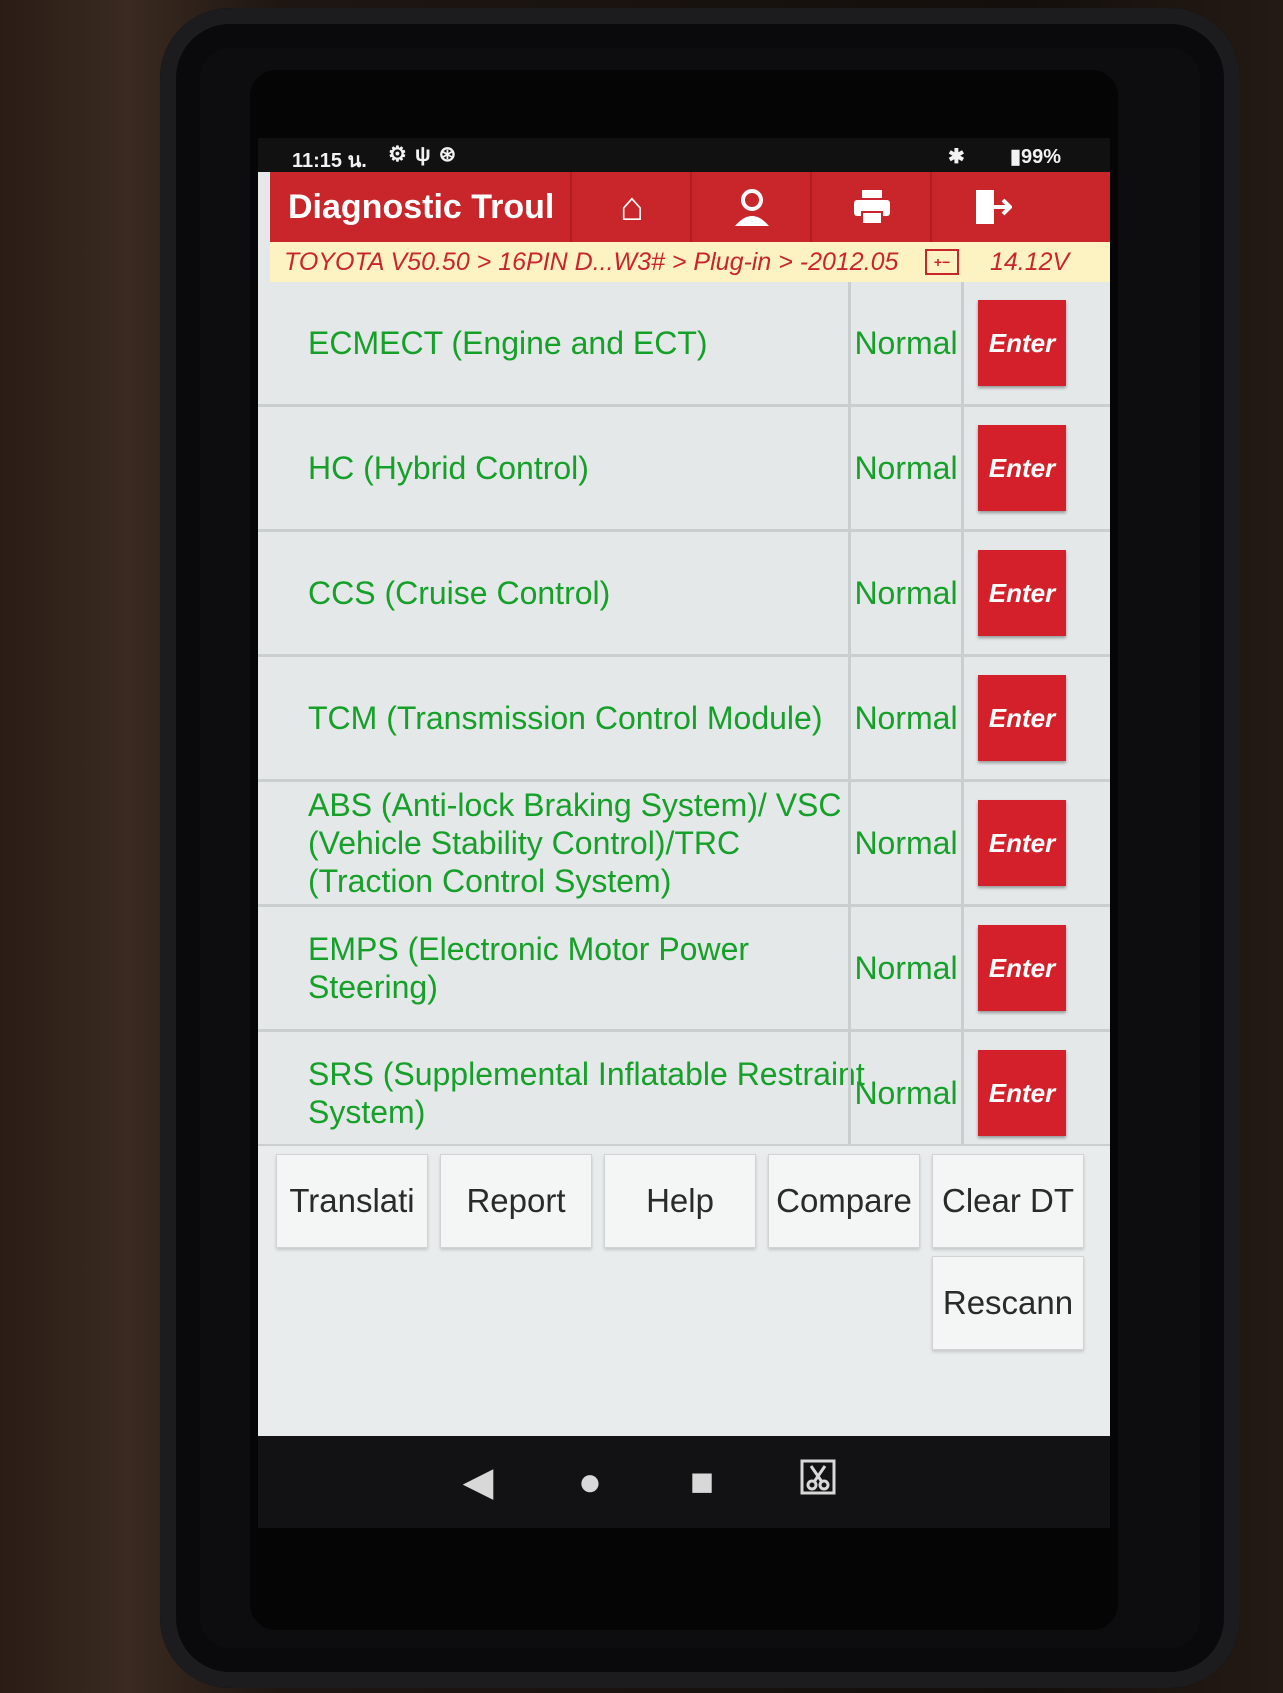  I want to click on system-name: ECMECT (Engine and ECT), so click(508, 343).